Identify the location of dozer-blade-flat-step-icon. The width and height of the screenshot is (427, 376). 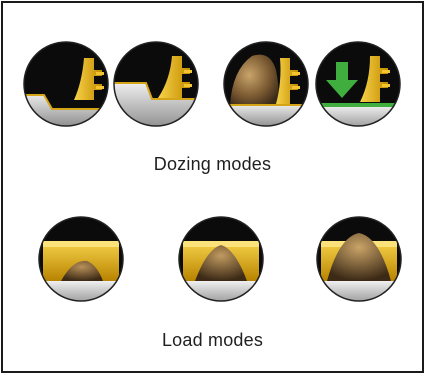
(156, 84).